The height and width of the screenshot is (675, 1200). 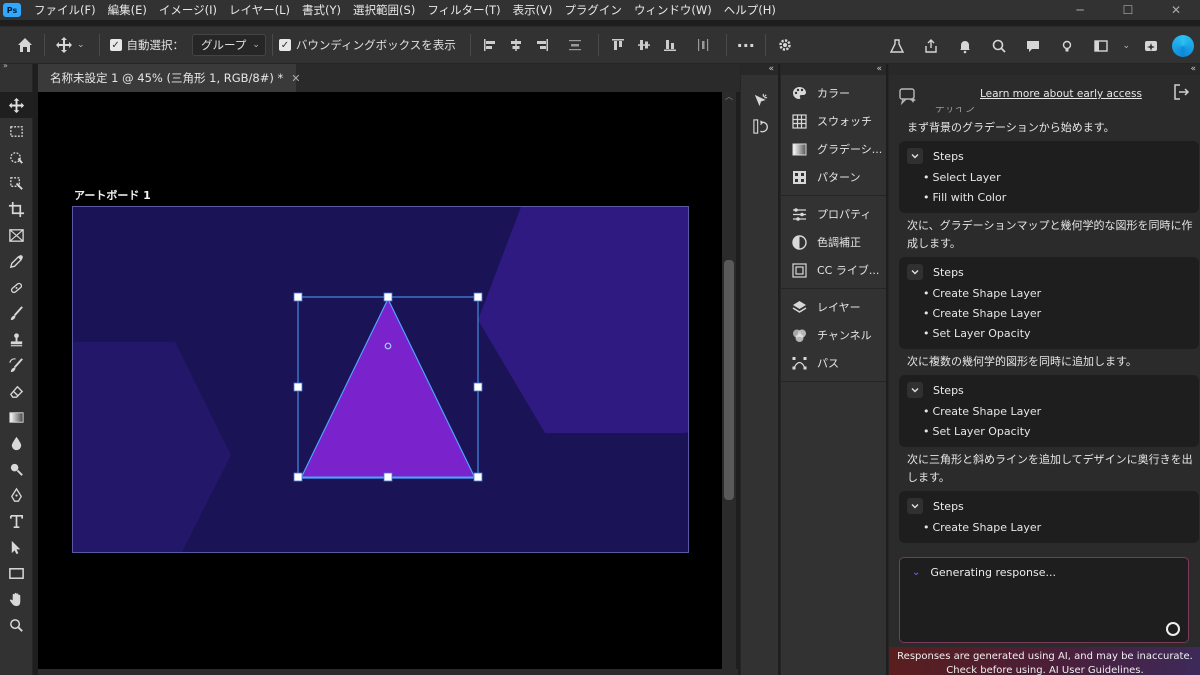 What do you see at coordinates (16, 365) in the screenshot?
I see `history-brush-tool-icon` at bounding box center [16, 365].